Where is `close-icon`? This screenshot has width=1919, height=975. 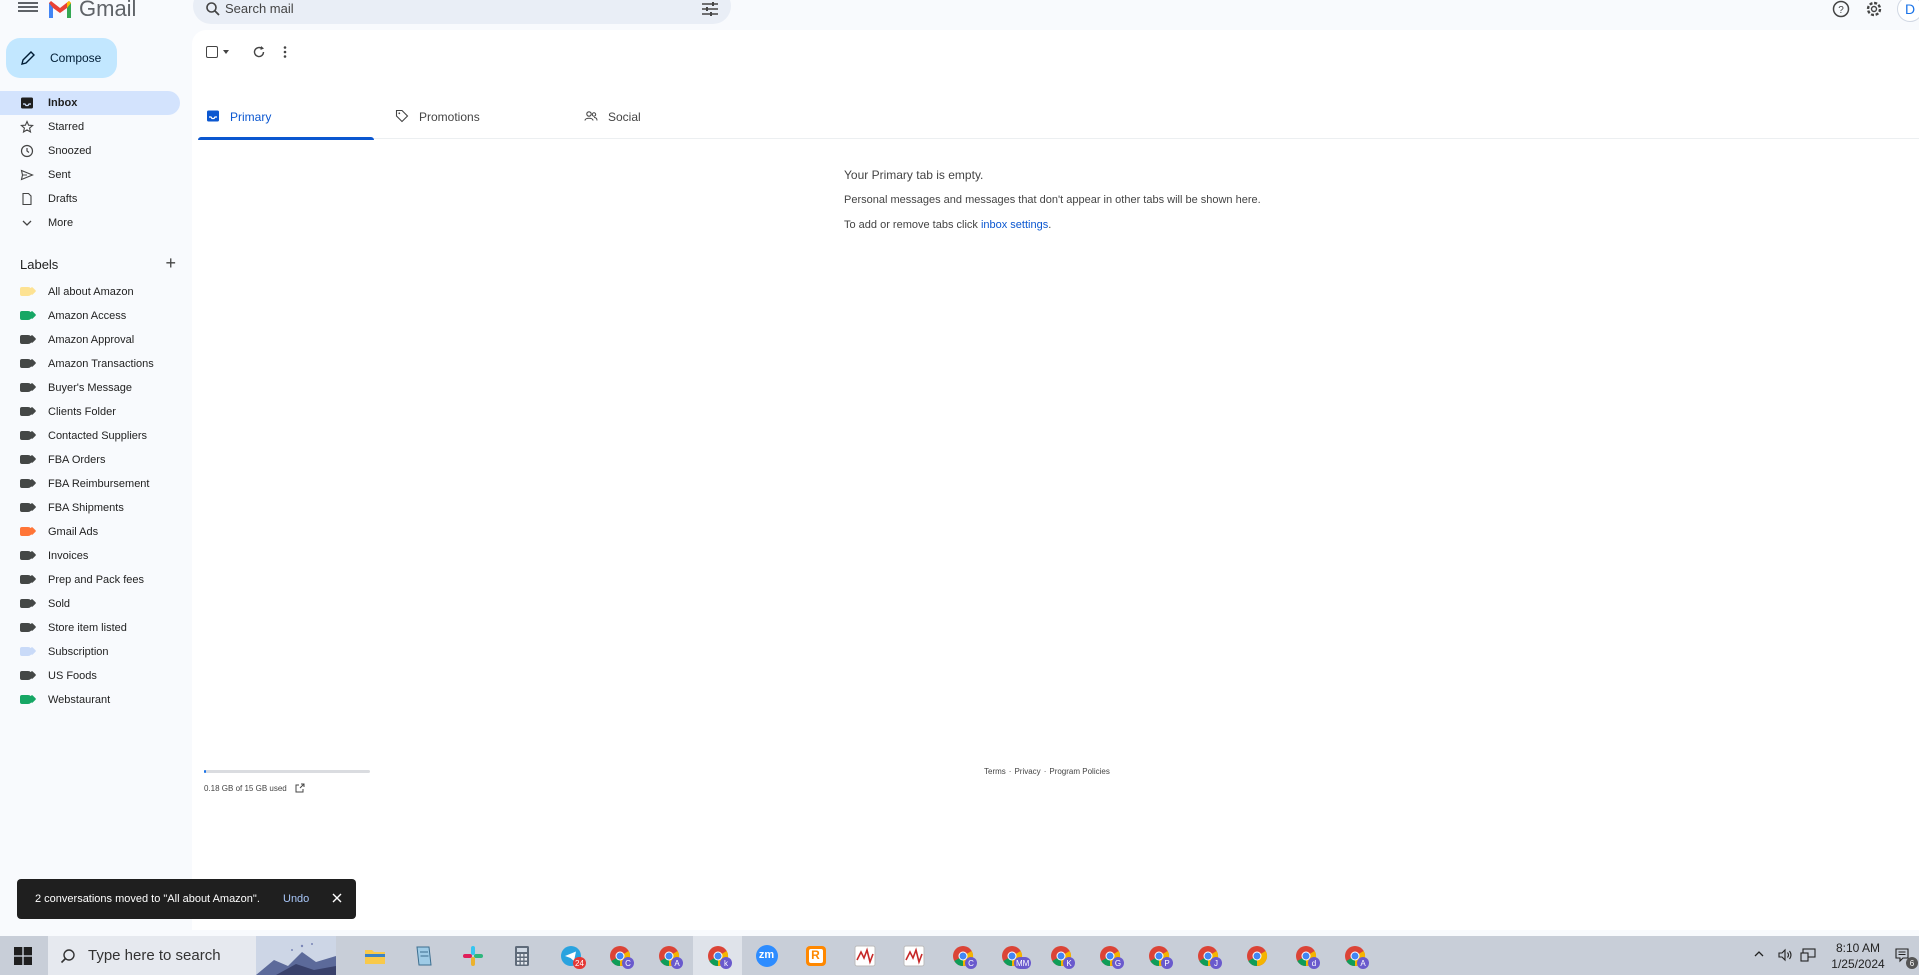
close-icon is located at coordinates (337, 898).